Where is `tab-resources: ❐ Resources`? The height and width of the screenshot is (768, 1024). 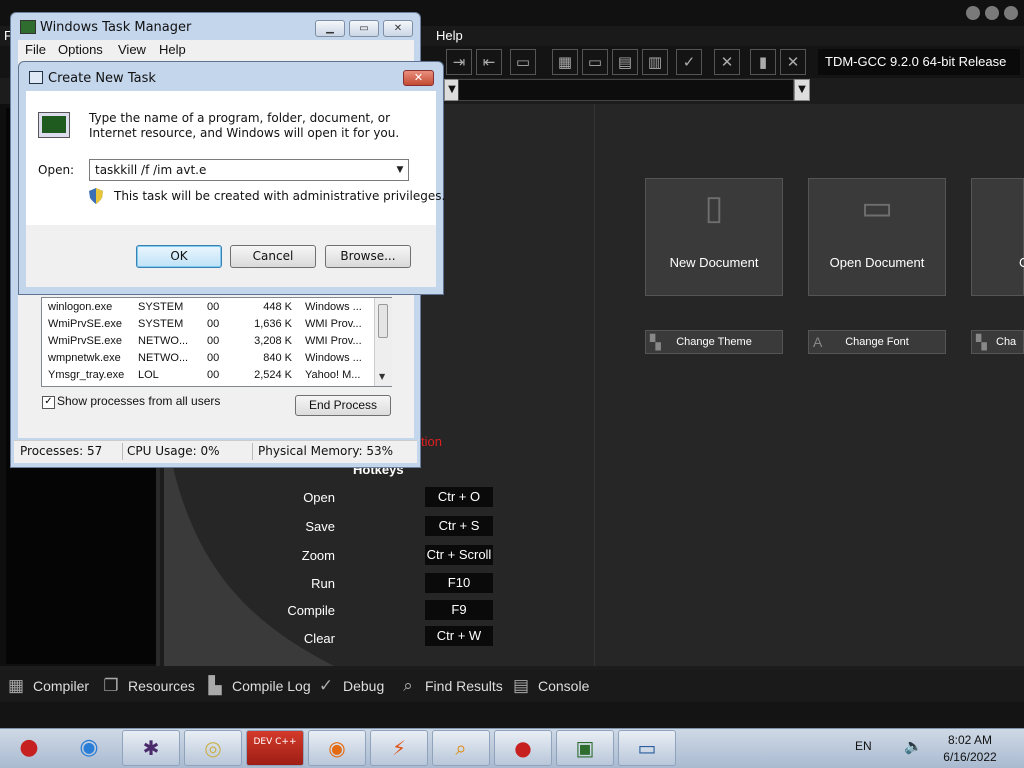
tab-resources: ❐ Resources is located at coordinates (147, 686).